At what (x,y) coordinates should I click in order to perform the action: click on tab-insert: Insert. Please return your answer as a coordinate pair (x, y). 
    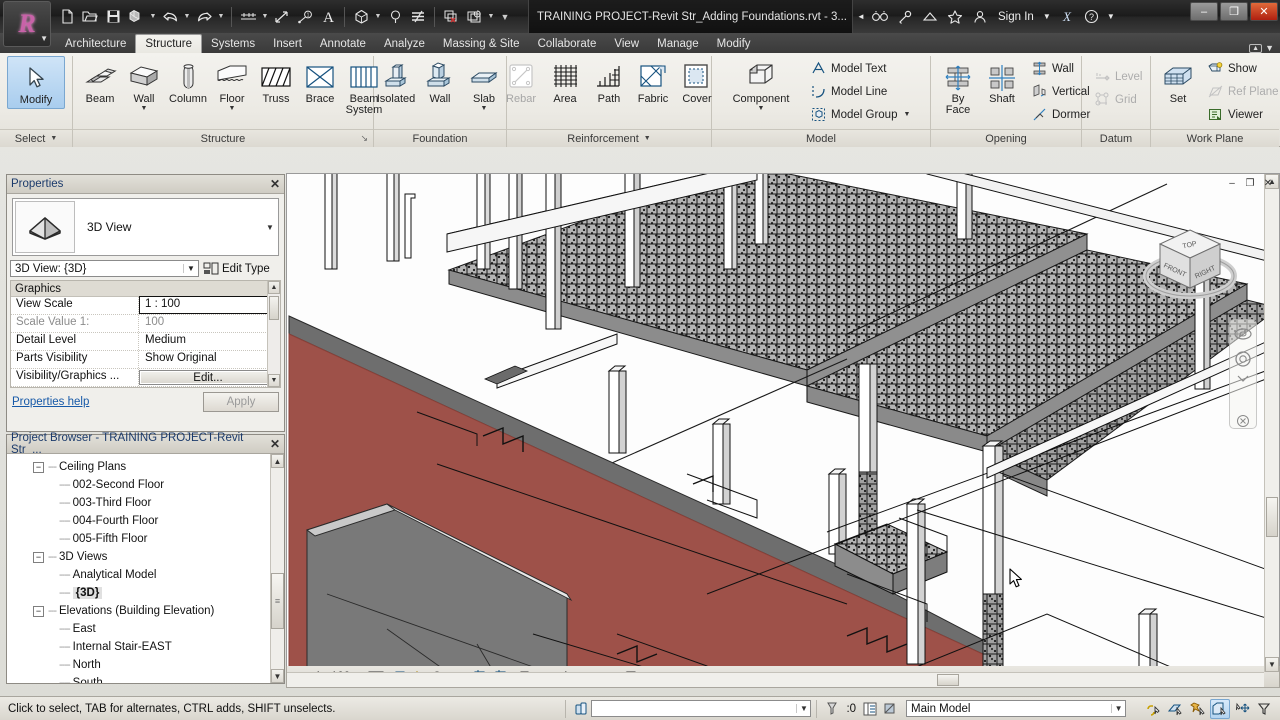
    Looking at the image, I should click on (287, 43).